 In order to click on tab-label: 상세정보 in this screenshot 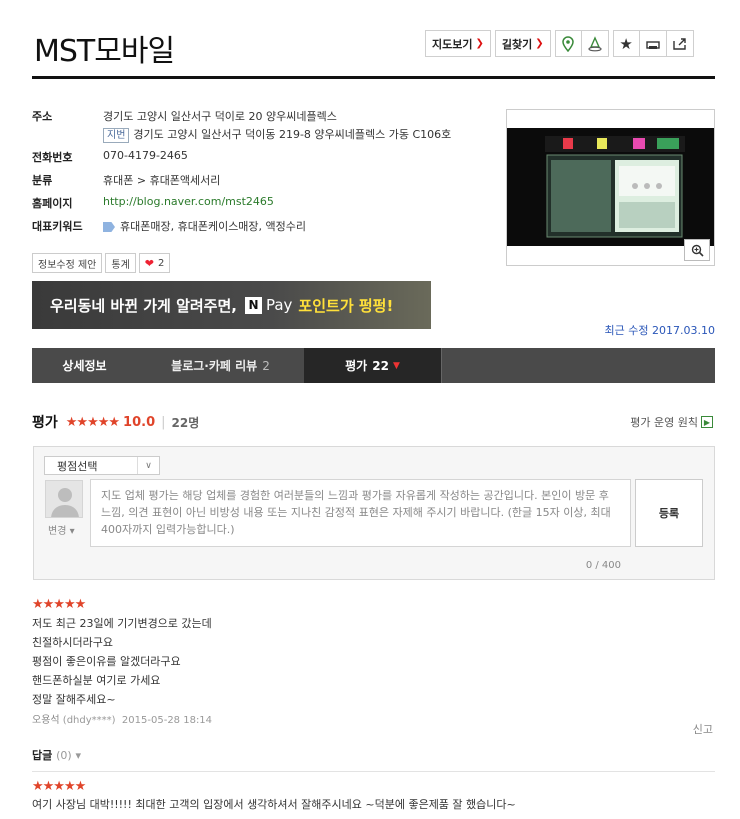, I will do `click(84, 366)`.